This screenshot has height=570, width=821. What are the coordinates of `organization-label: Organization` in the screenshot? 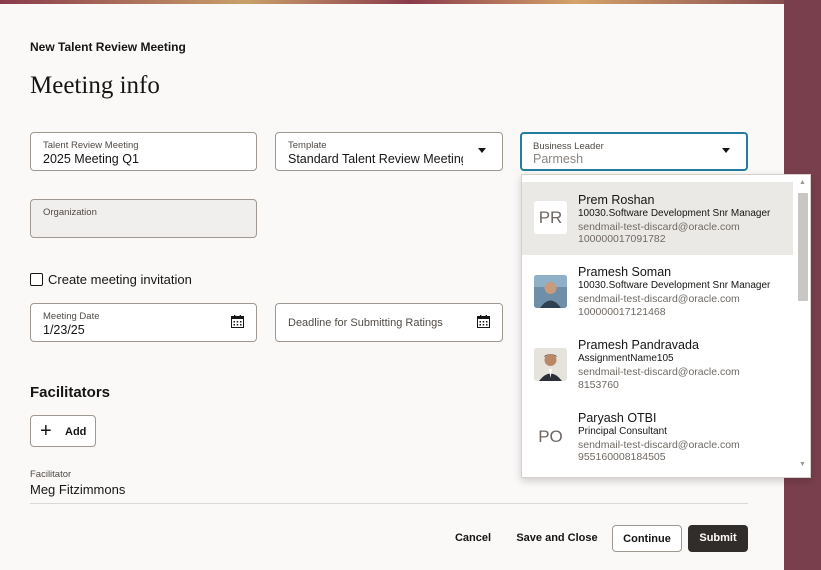 It's located at (70, 212).